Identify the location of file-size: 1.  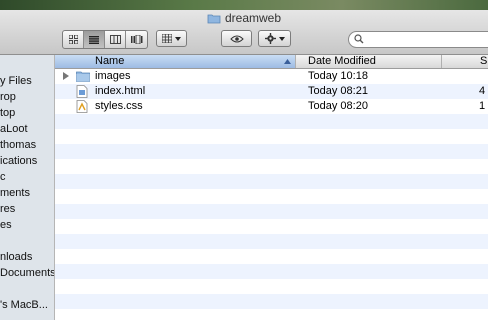
(482, 106).